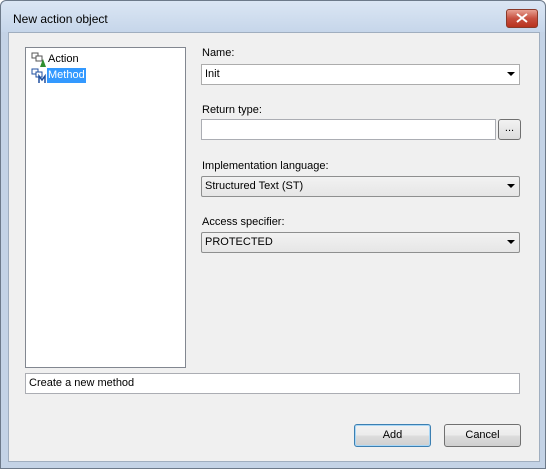 The width and height of the screenshot is (546, 469). What do you see at coordinates (232, 110) in the screenshot?
I see `return-type-label: Return type:` at bounding box center [232, 110].